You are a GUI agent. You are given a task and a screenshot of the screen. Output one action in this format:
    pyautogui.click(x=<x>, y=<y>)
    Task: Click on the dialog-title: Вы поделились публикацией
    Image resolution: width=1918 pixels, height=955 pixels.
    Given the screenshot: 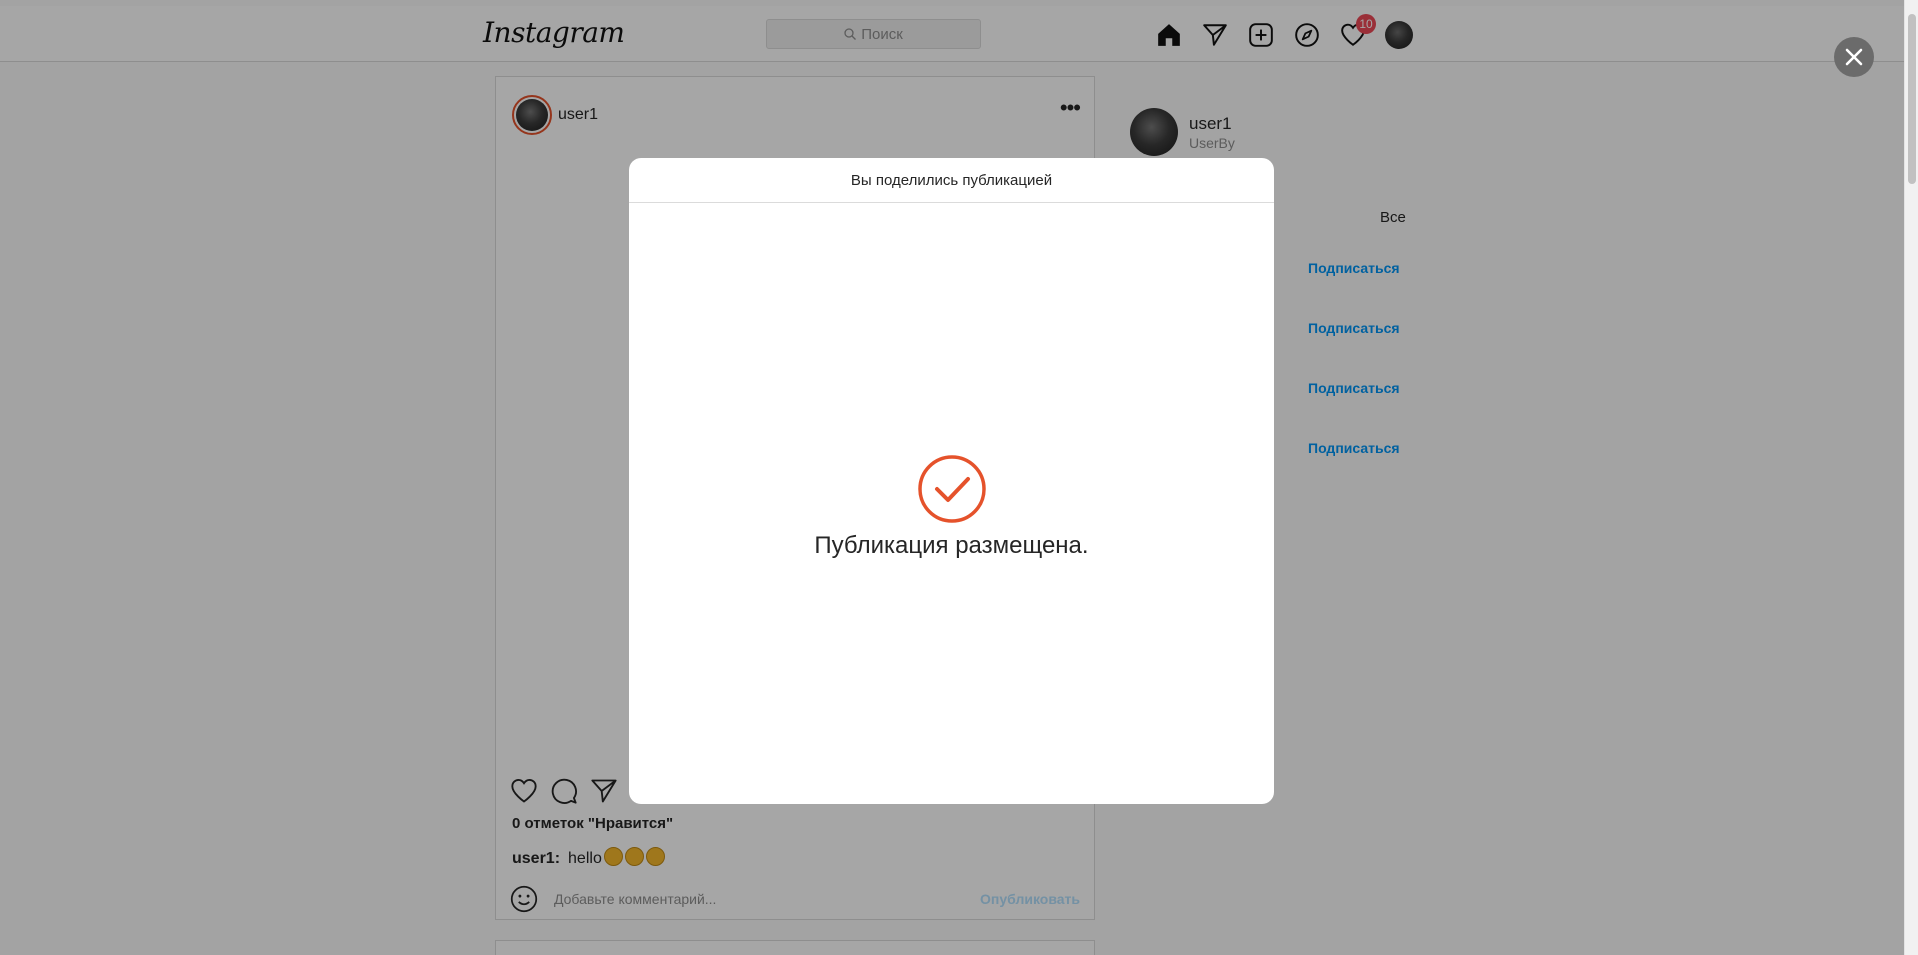 What is the action you would take?
    pyautogui.click(x=951, y=180)
    